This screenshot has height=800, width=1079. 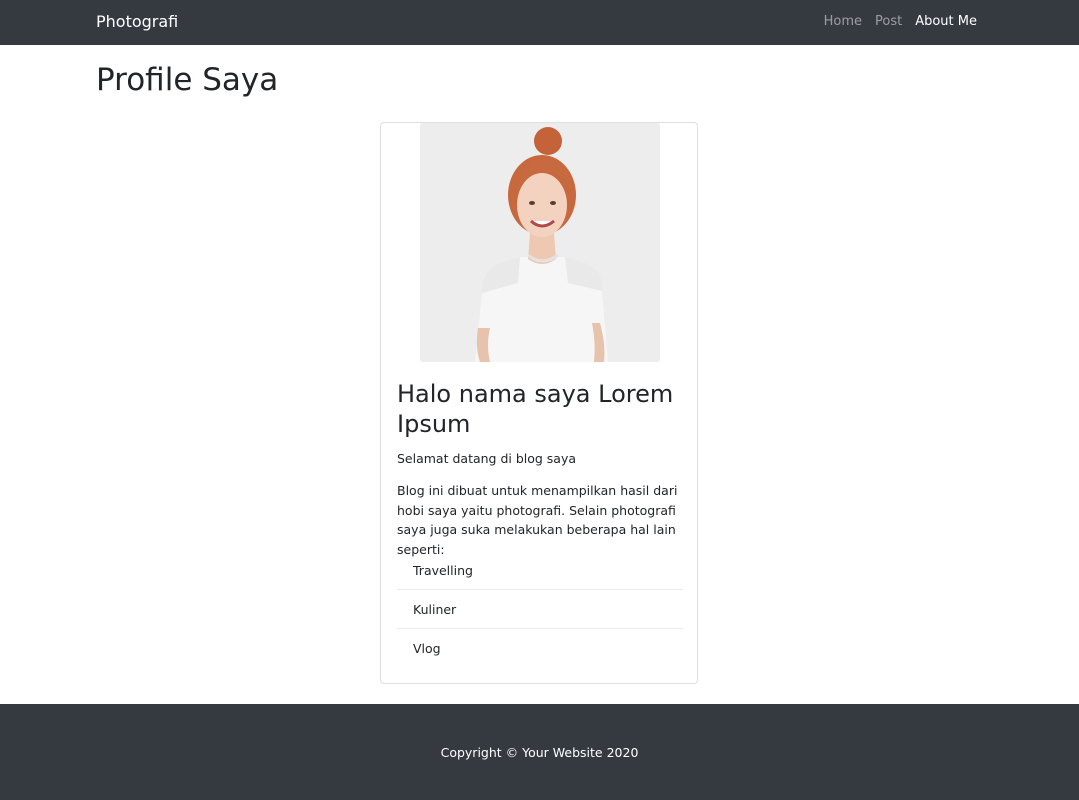 What do you see at coordinates (540, 570) in the screenshot?
I see `list-item: Travelling` at bounding box center [540, 570].